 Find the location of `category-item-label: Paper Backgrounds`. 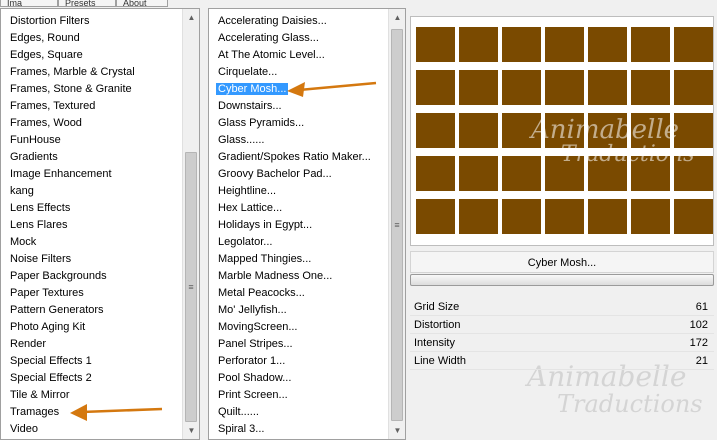

category-item-label: Paper Backgrounds is located at coordinates (58, 276).